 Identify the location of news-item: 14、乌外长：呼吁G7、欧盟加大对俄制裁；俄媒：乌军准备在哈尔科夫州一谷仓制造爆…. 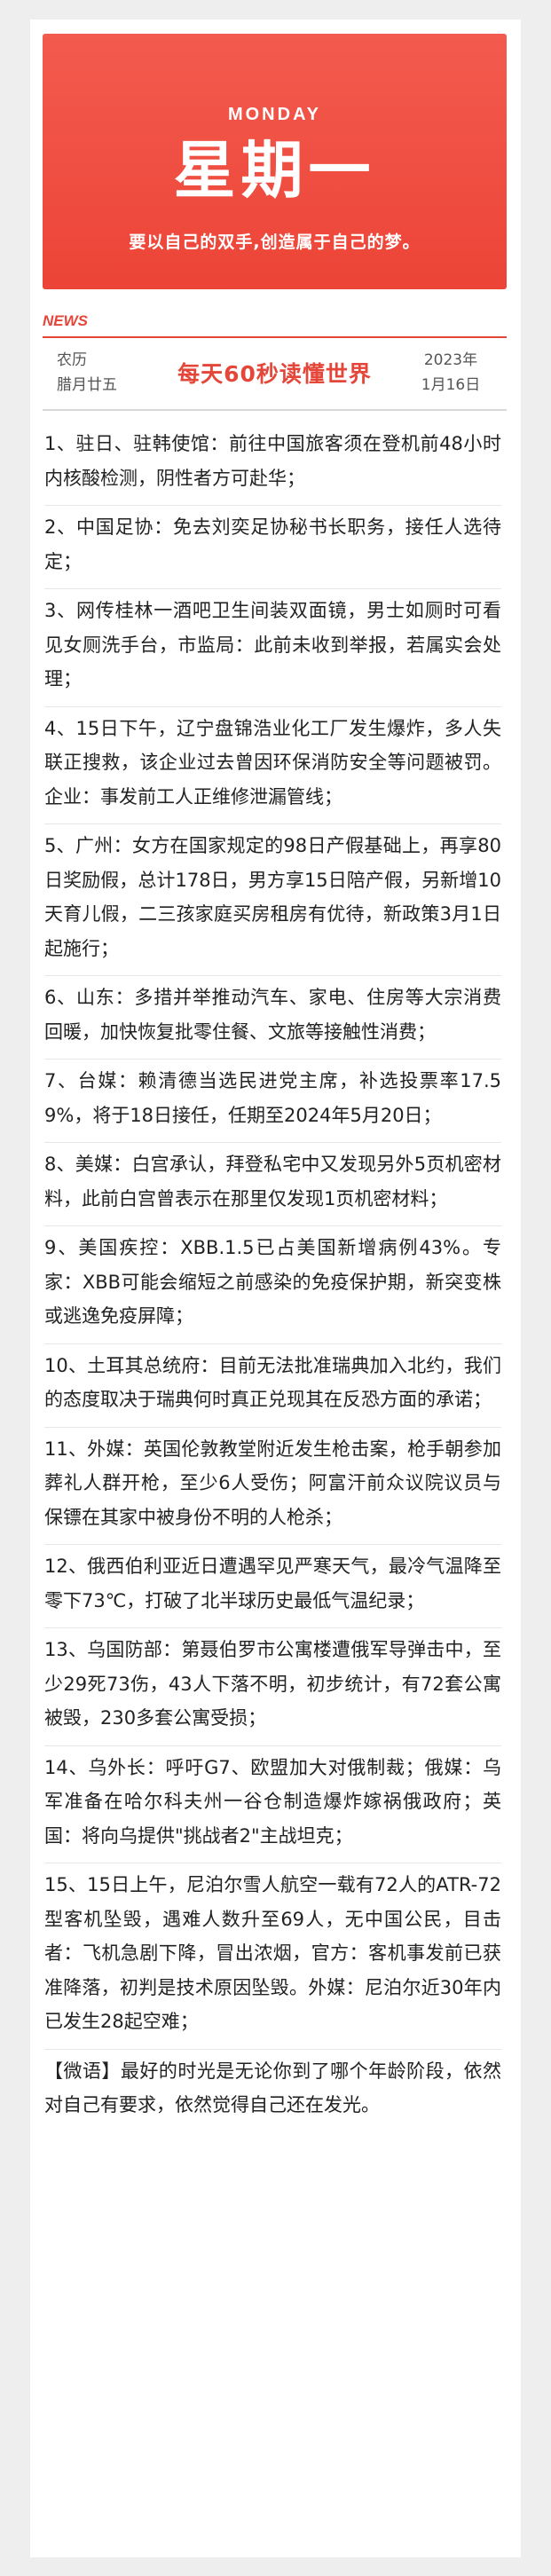
(272, 1805).